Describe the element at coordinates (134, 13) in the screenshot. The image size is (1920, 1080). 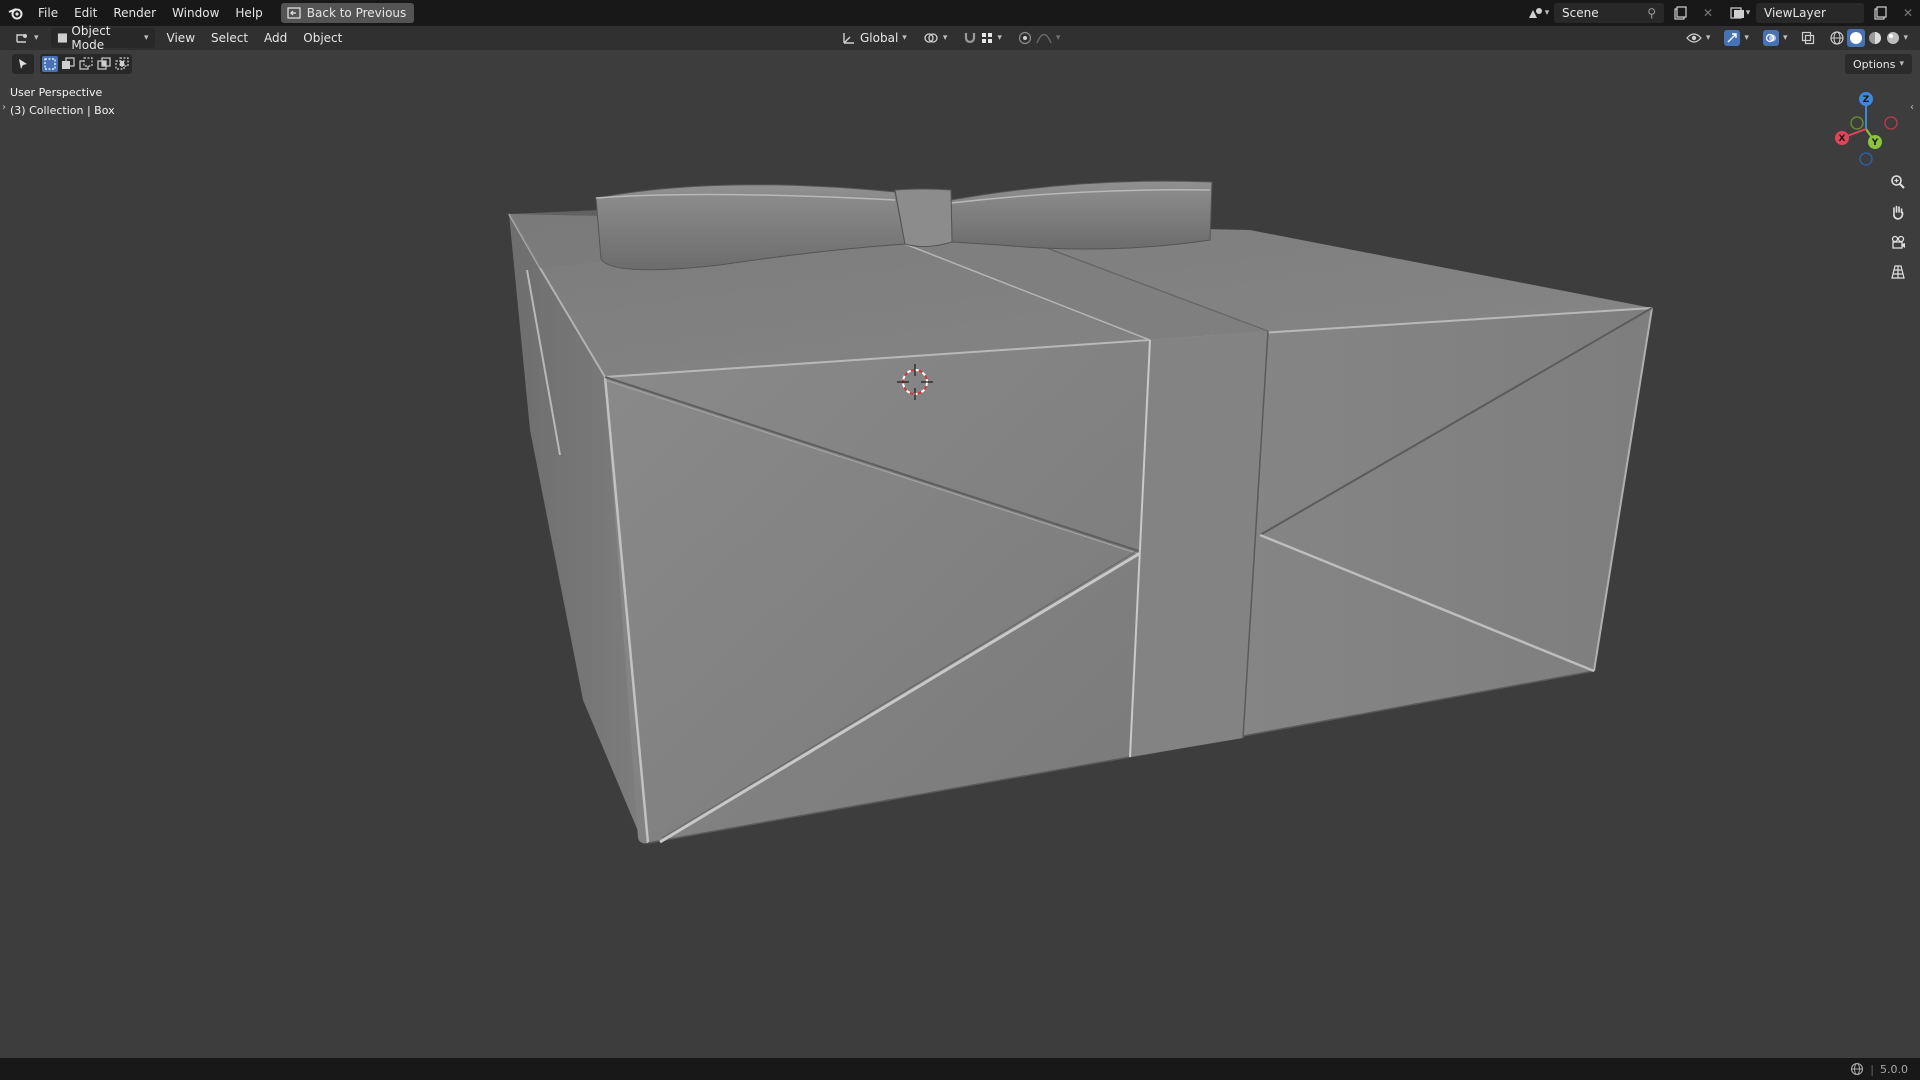
I see `menu-render: Render` at that location.